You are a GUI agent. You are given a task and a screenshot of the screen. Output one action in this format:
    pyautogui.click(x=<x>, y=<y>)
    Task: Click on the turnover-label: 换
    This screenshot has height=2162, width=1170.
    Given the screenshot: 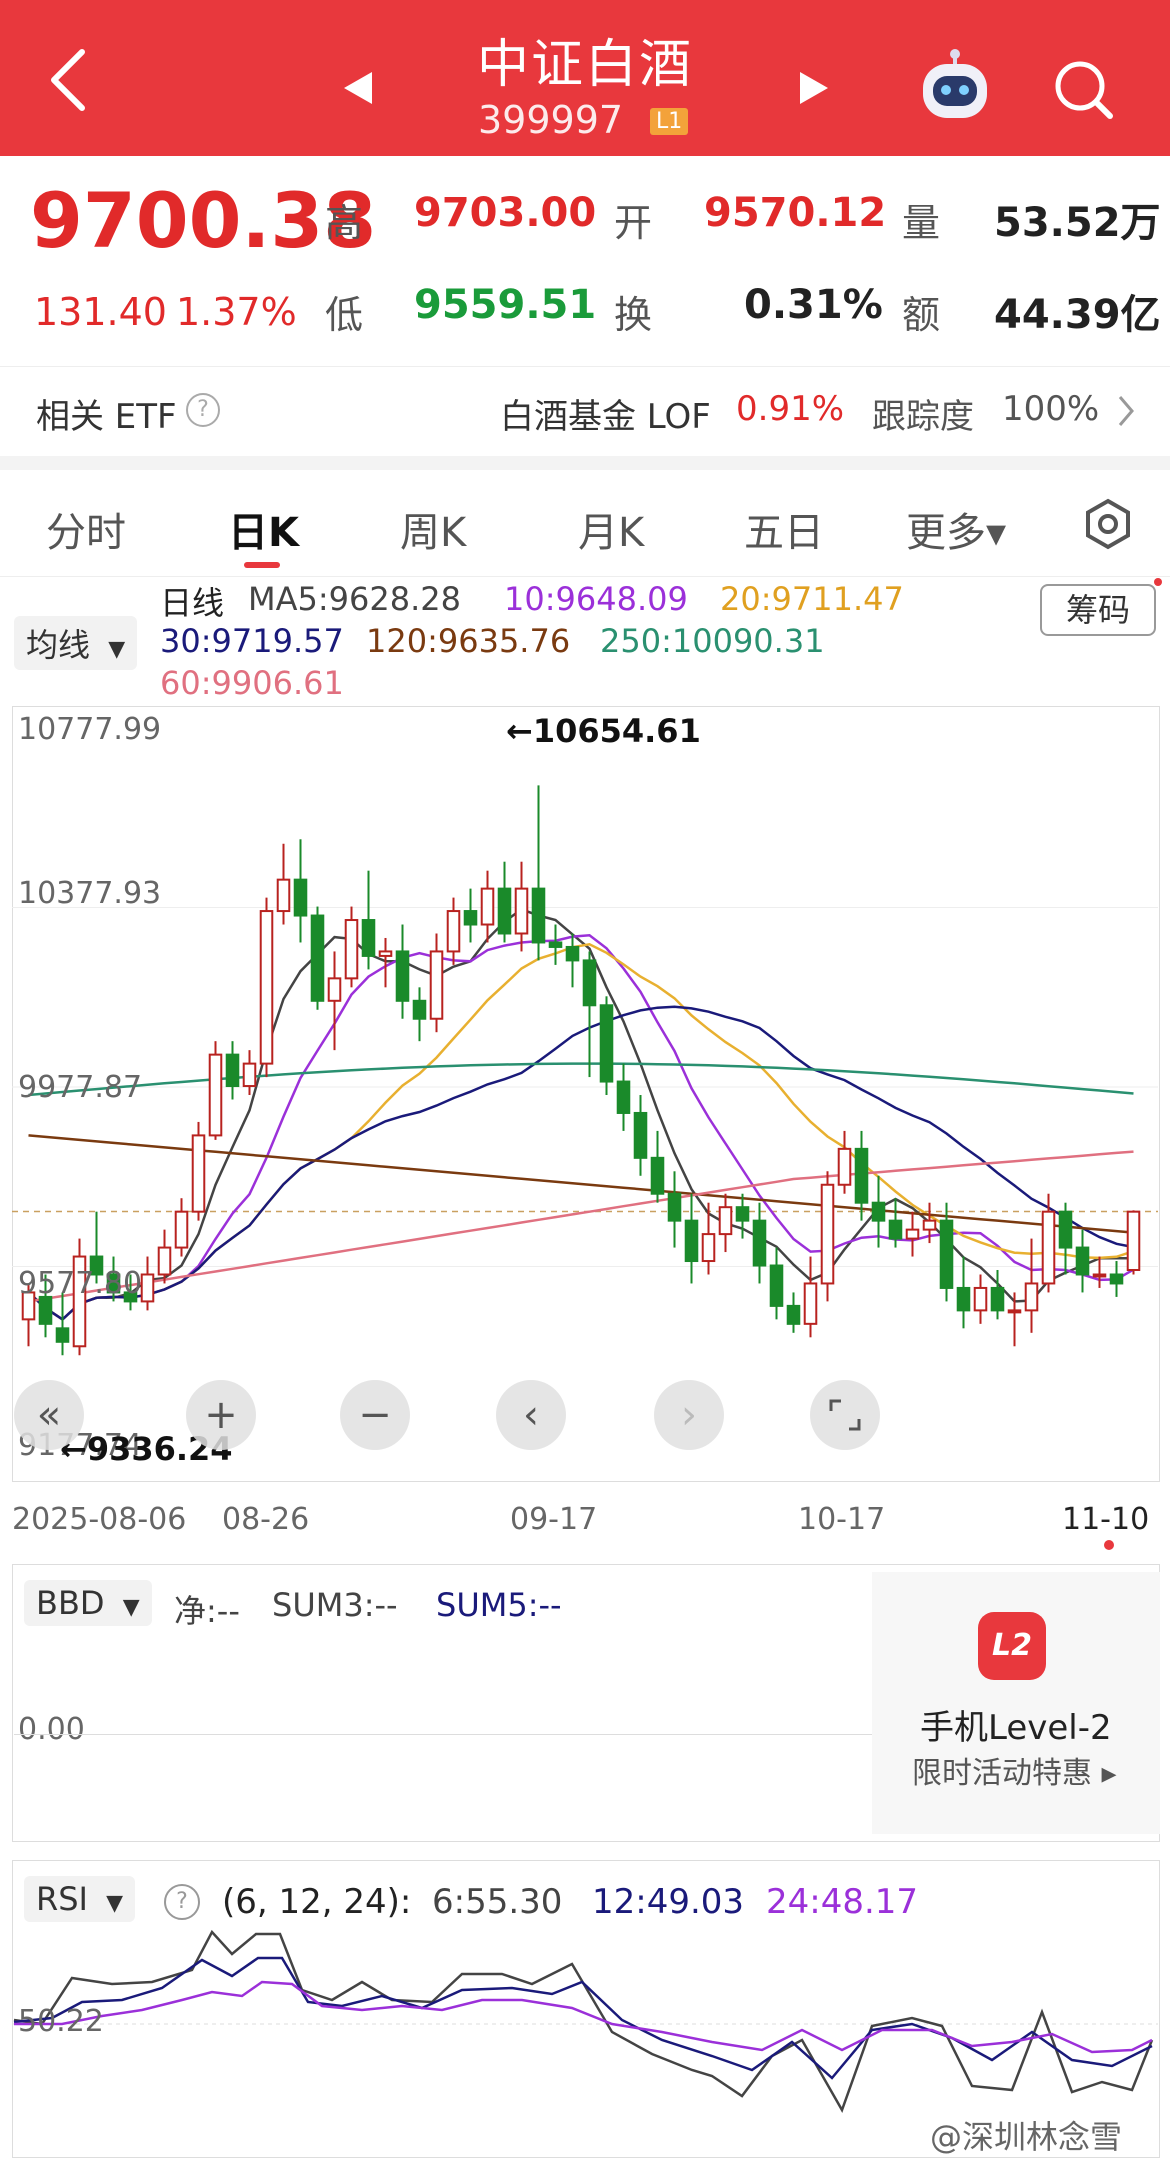 What is the action you would take?
    pyautogui.click(x=633, y=315)
    